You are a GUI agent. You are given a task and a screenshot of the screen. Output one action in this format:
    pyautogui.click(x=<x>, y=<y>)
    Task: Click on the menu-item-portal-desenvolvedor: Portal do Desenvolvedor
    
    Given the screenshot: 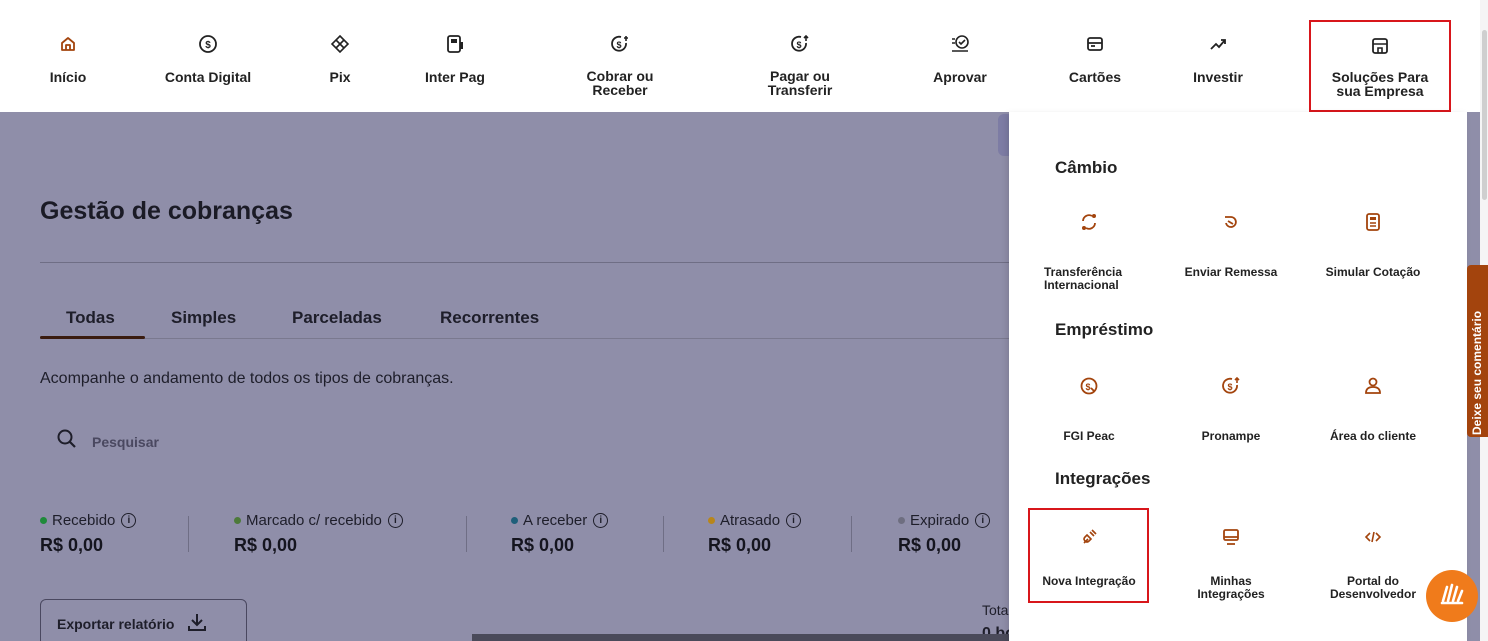 What is the action you would take?
    pyautogui.click(x=1373, y=564)
    